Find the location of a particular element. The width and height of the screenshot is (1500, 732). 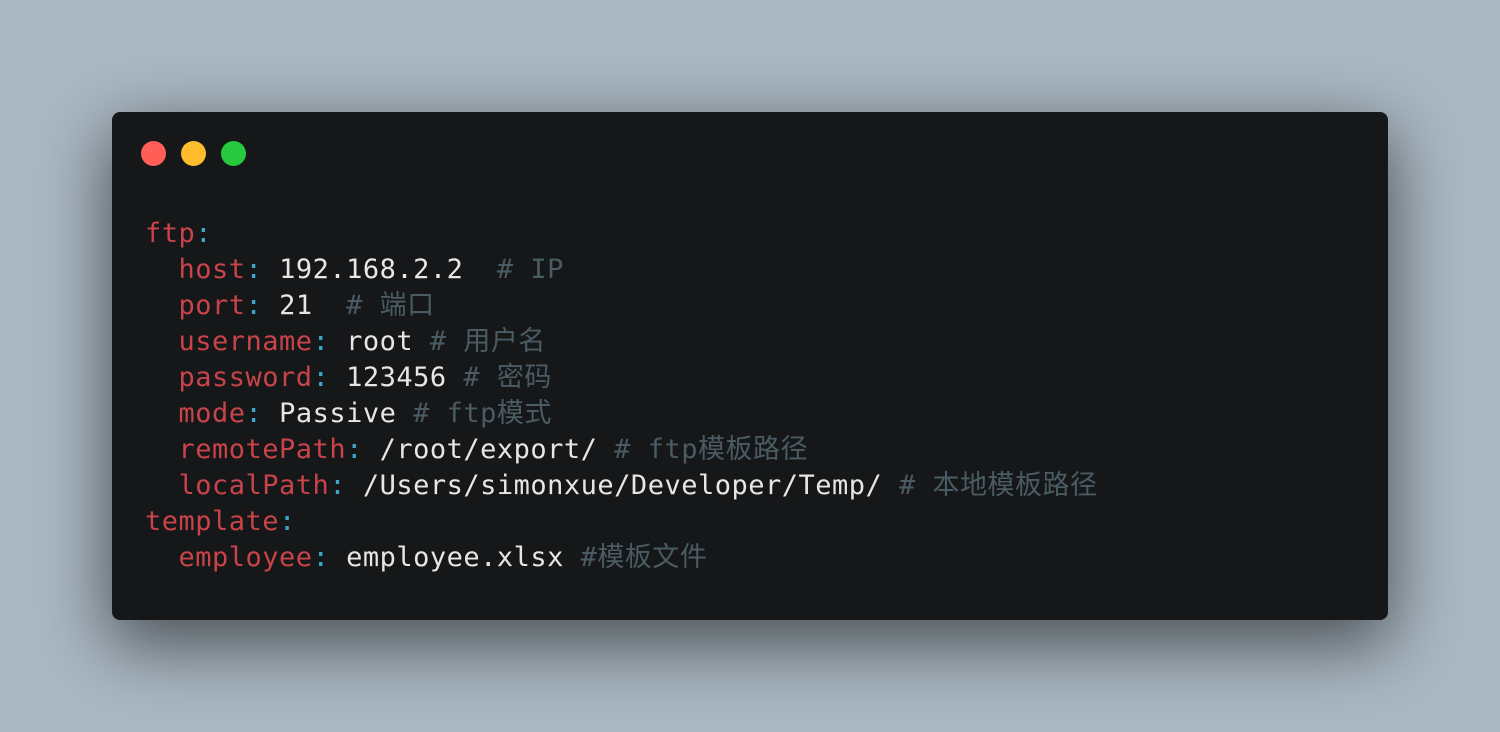

yaml-key: localPath is located at coordinates (254, 485).